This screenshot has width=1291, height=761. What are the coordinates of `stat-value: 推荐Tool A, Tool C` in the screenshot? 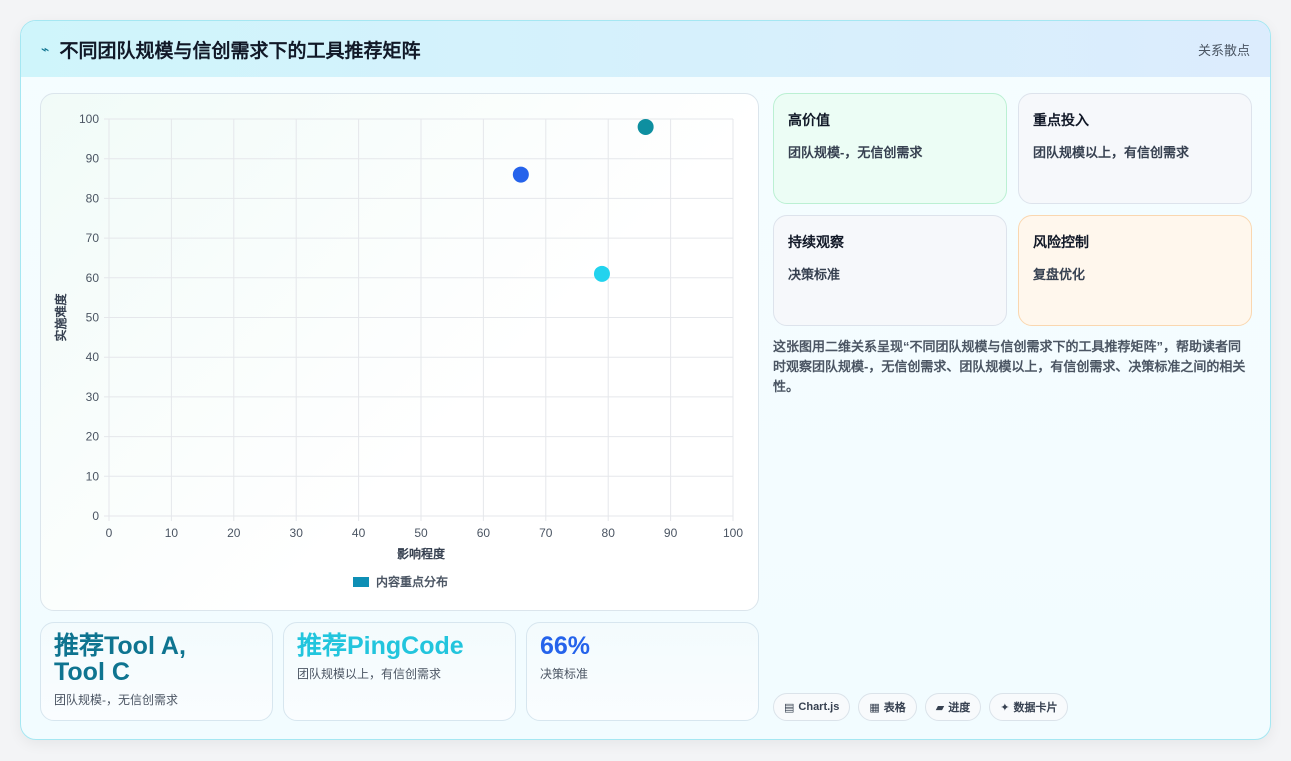 It's located at (120, 659).